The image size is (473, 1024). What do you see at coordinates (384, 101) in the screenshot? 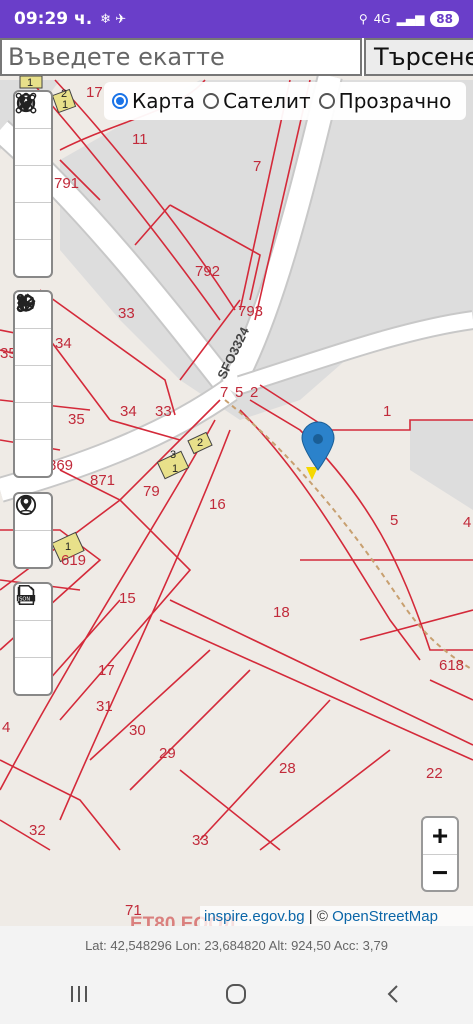
I see `layer-option-transparent: Прозрачно` at bounding box center [384, 101].